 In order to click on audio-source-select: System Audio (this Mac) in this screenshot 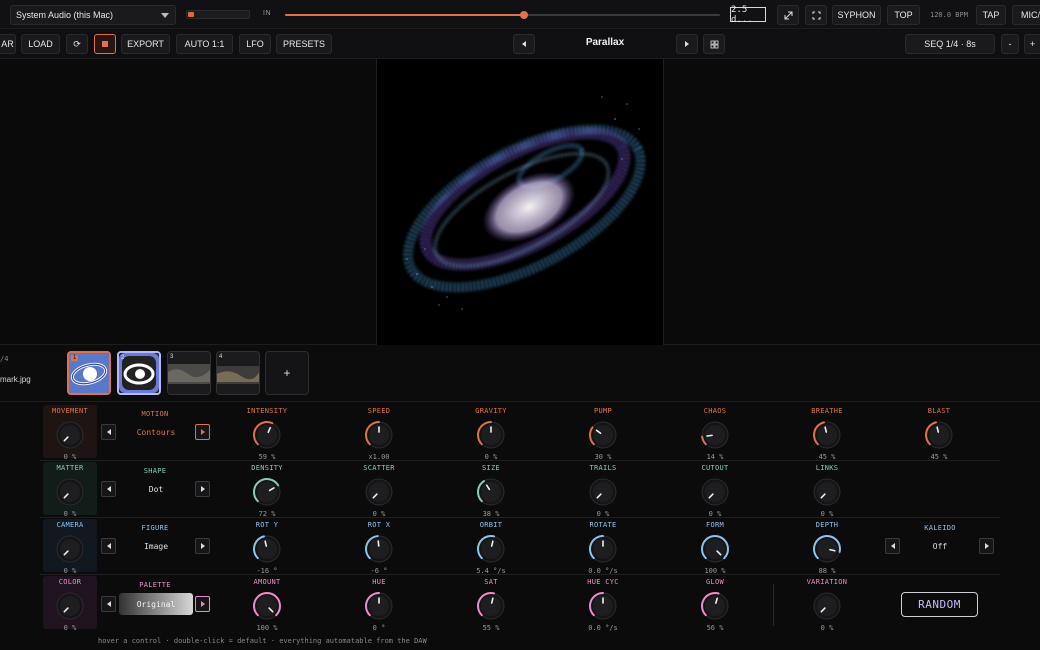, I will do `click(93, 15)`.